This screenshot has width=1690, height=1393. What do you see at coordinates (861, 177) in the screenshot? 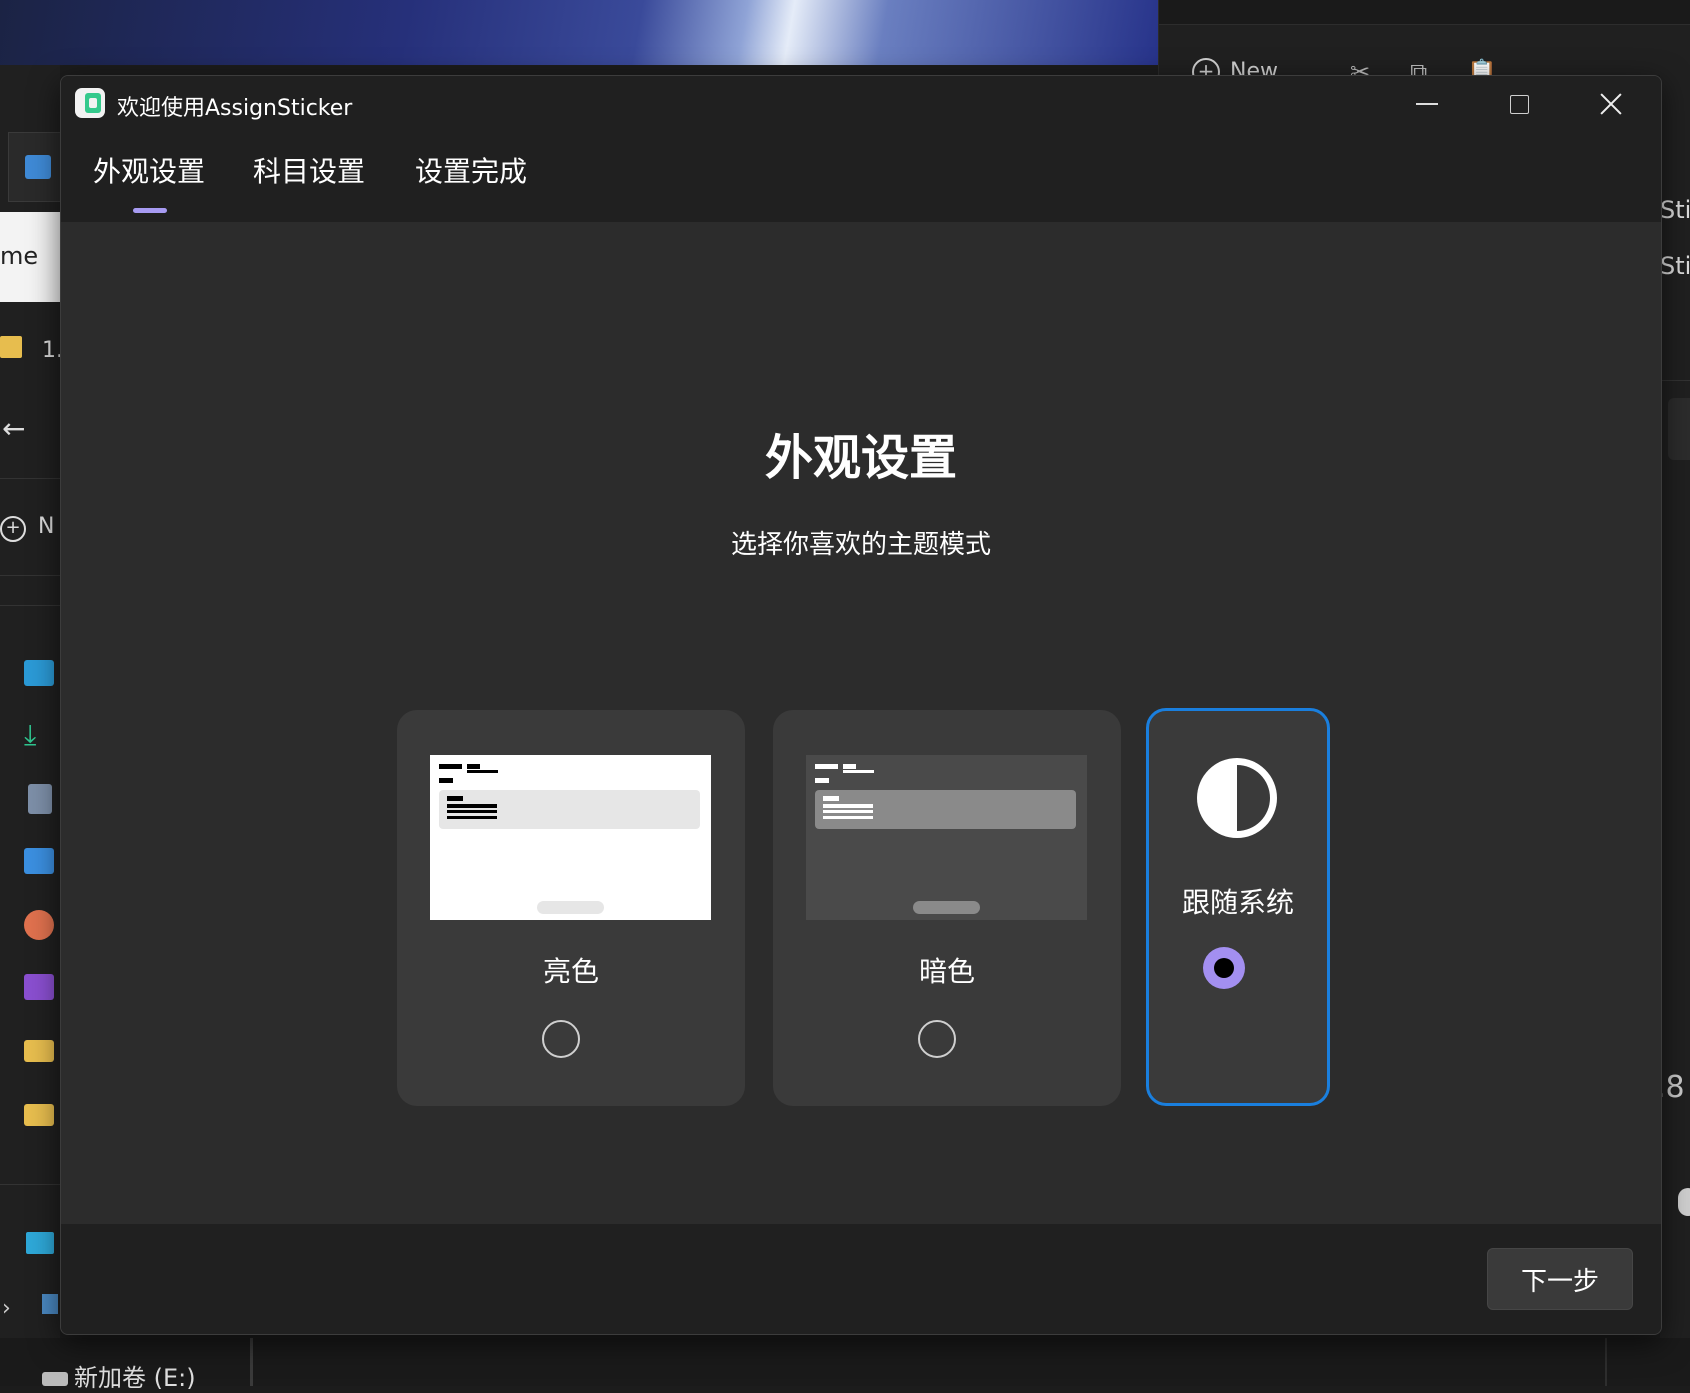
I see `tab-bar: 外观设置 科目设置 设置完成` at bounding box center [861, 177].